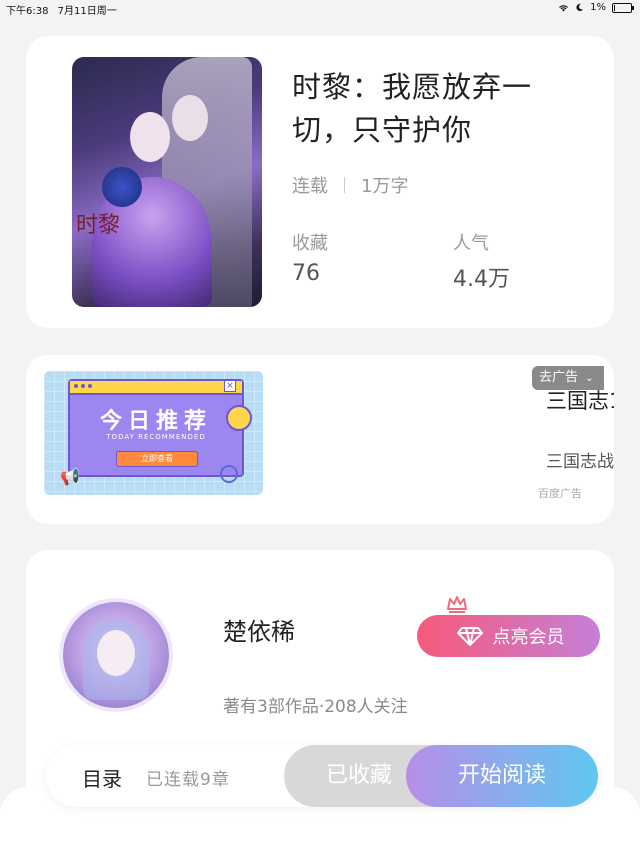 This screenshot has width=640, height=853. I want to click on book-status: 连载, so click(310, 186).